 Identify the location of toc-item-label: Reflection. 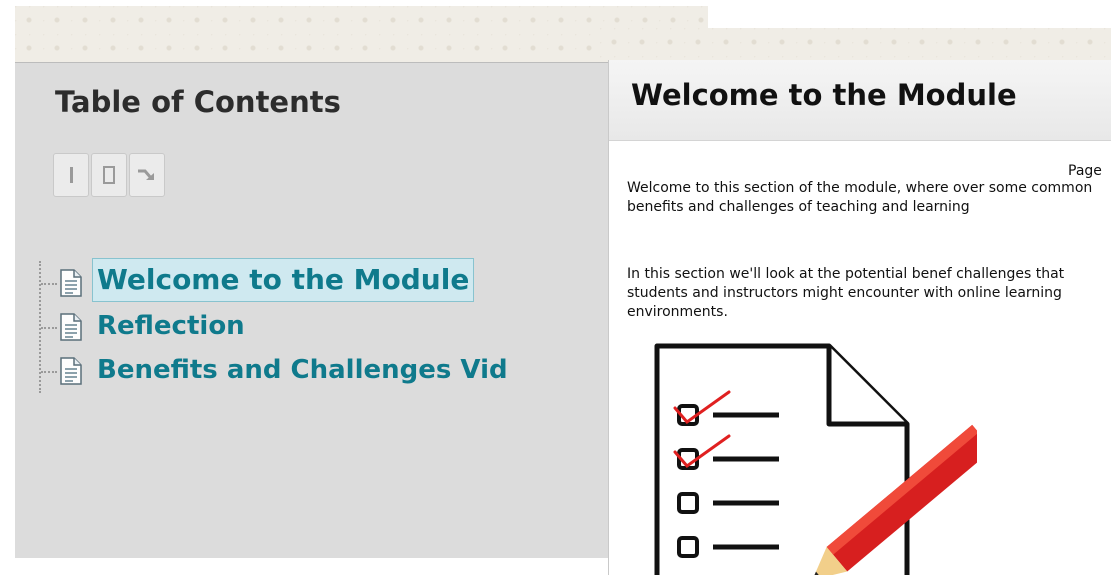
(171, 326).